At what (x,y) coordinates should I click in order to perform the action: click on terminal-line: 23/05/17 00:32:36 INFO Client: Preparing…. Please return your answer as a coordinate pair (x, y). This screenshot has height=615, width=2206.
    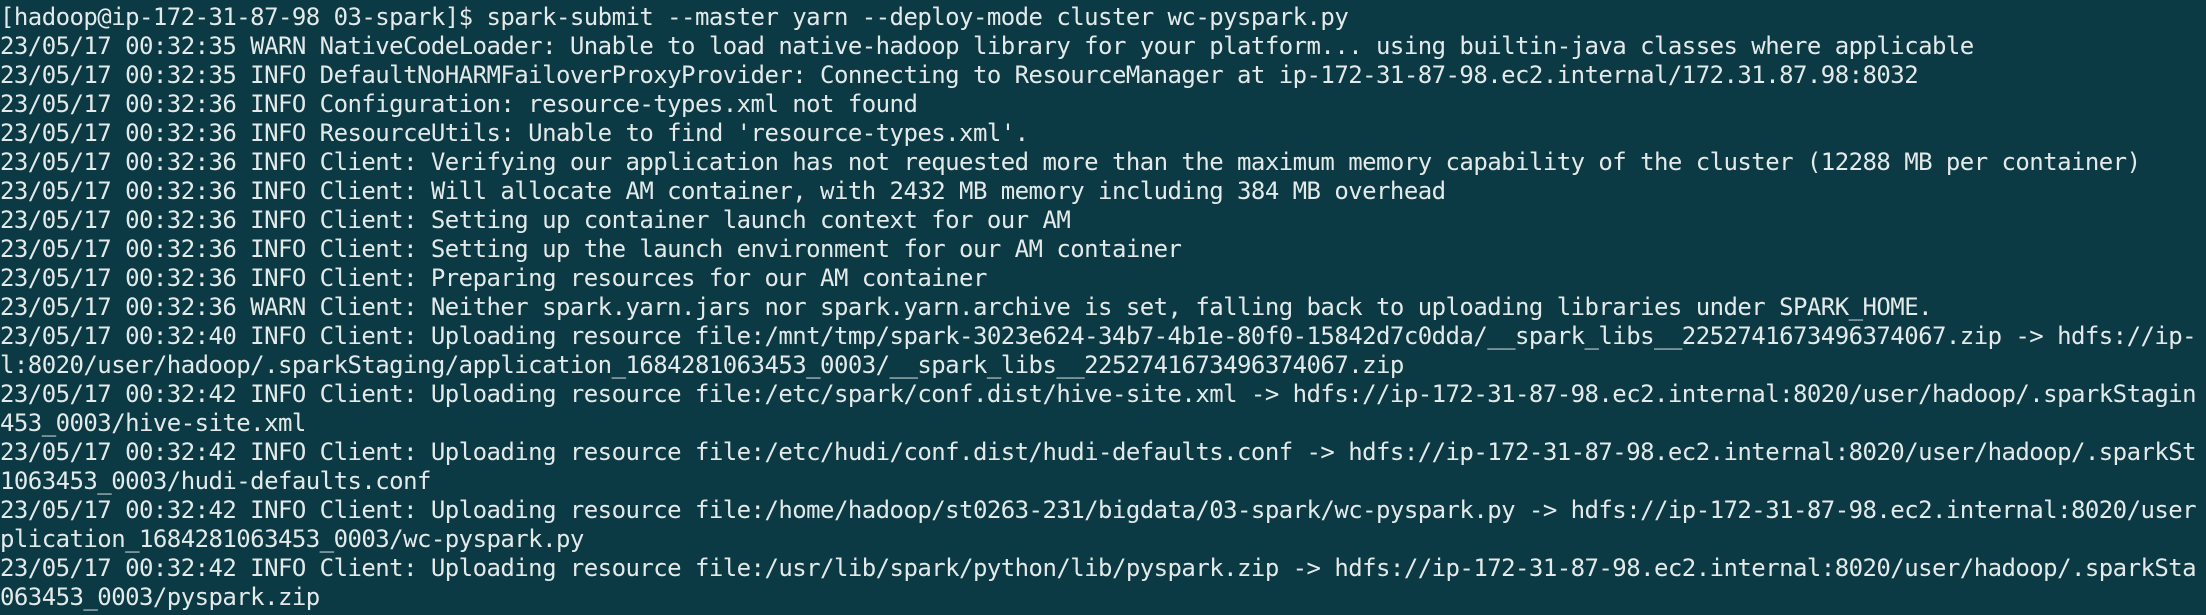
    Looking at the image, I should click on (493, 278).